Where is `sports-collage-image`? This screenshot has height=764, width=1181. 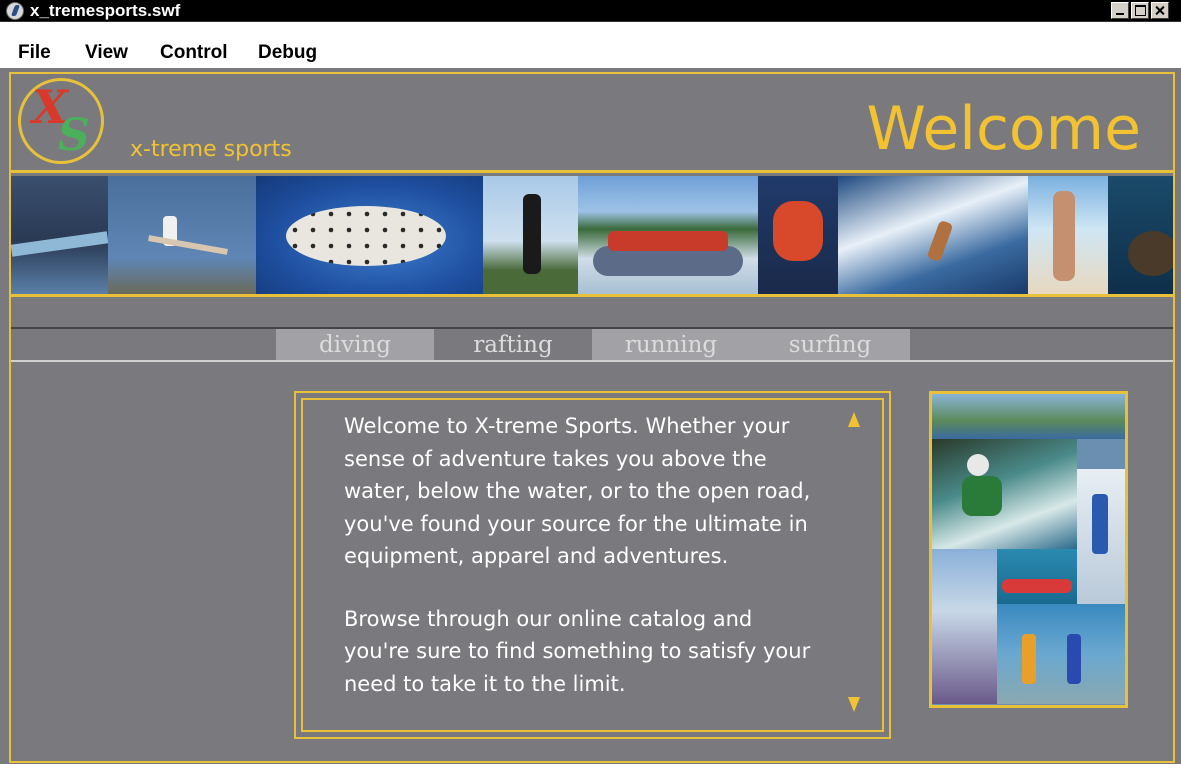 sports-collage-image is located at coordinates (1028, 549).